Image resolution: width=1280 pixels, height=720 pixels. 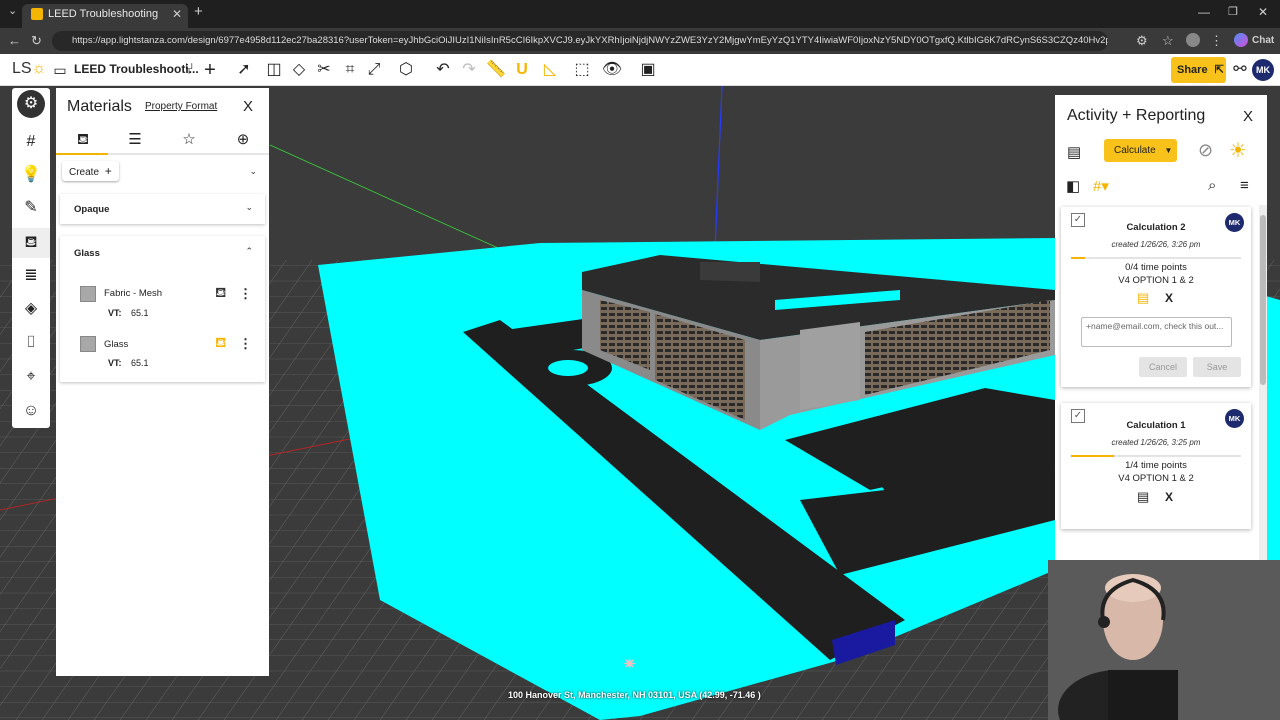 I want to click on undo-icon: ↶, so click(x=443, y=70).